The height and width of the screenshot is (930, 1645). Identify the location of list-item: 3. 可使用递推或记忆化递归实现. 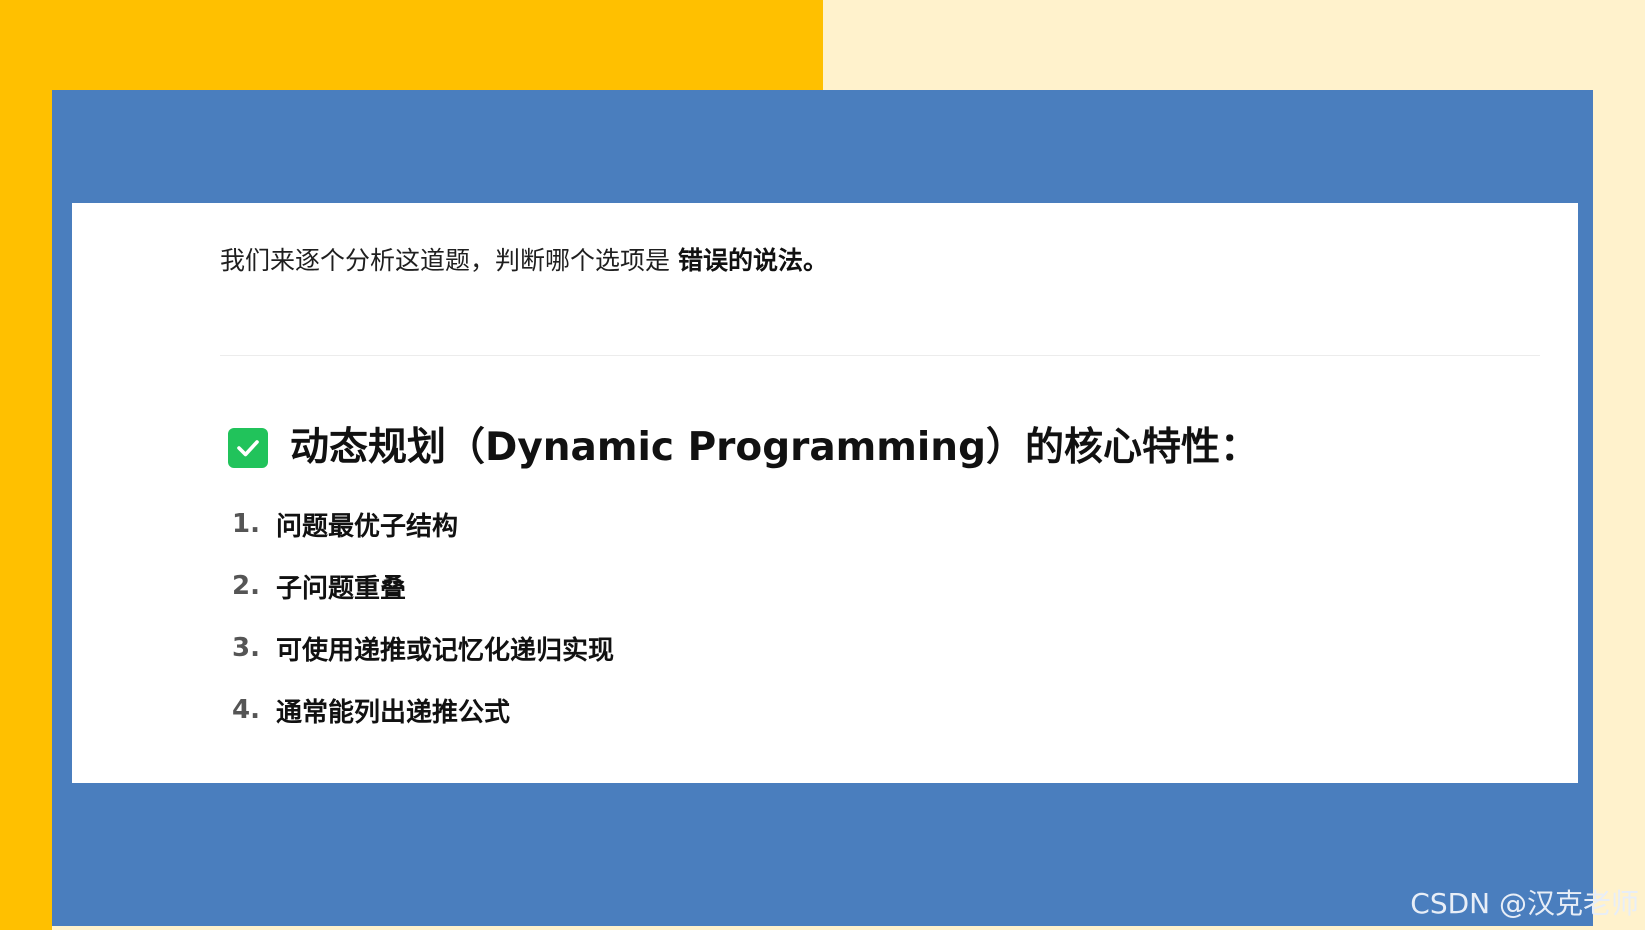
(423, 648).